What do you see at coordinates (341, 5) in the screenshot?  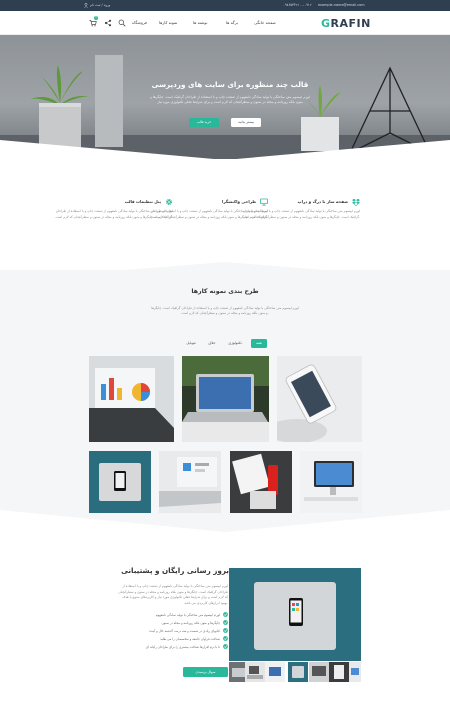 I see `contact-email: example-name@email.com` at bounding box center [341, 5].